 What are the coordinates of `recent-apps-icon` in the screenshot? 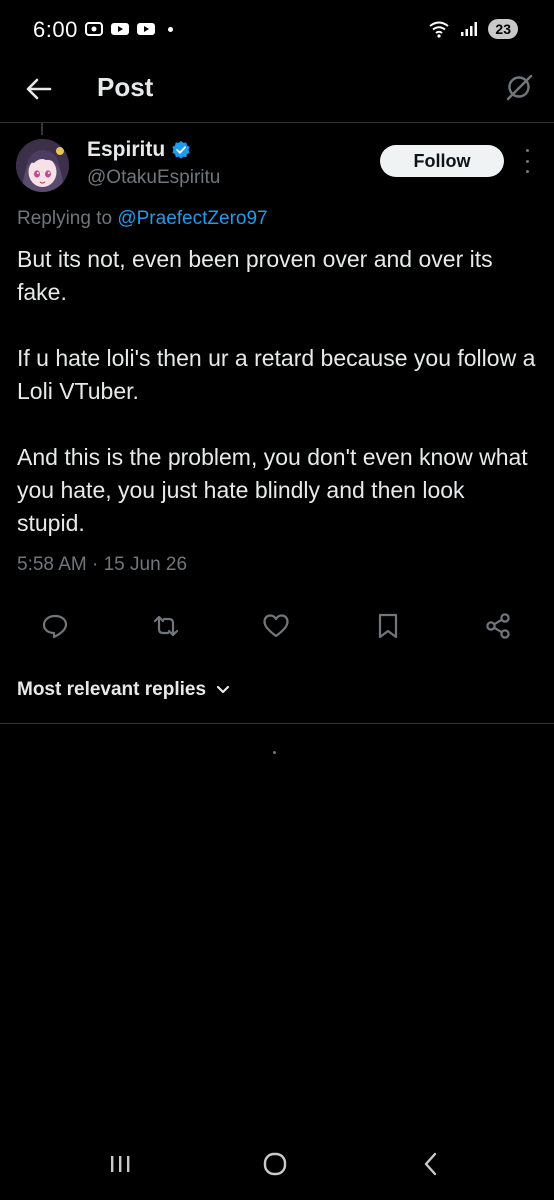 It's located at (120, 1164).